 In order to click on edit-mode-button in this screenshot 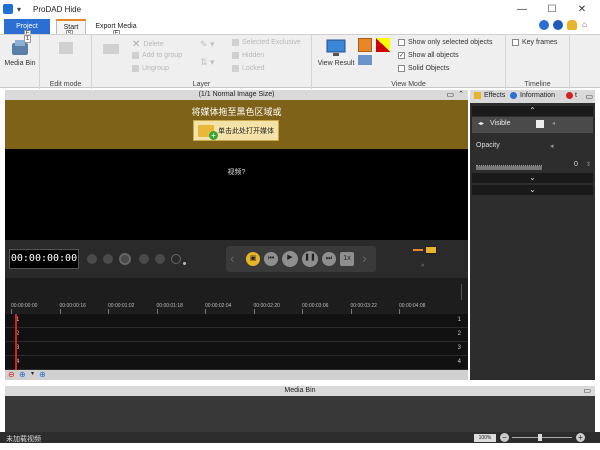, I will do `click(66, 52)`.